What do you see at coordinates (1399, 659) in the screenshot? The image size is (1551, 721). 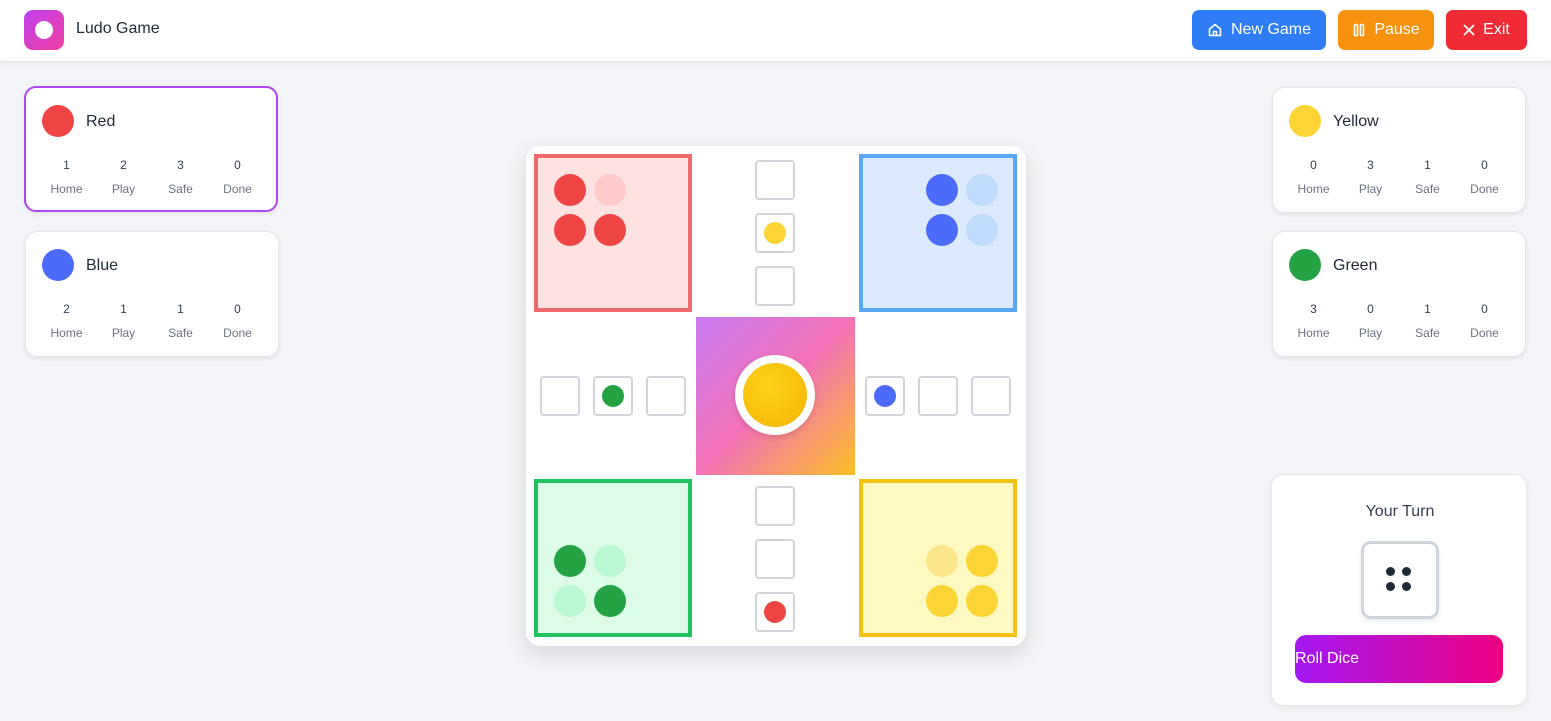 I see `roll-dice-button: Roll Dice` at bounding box center [1399, 659].